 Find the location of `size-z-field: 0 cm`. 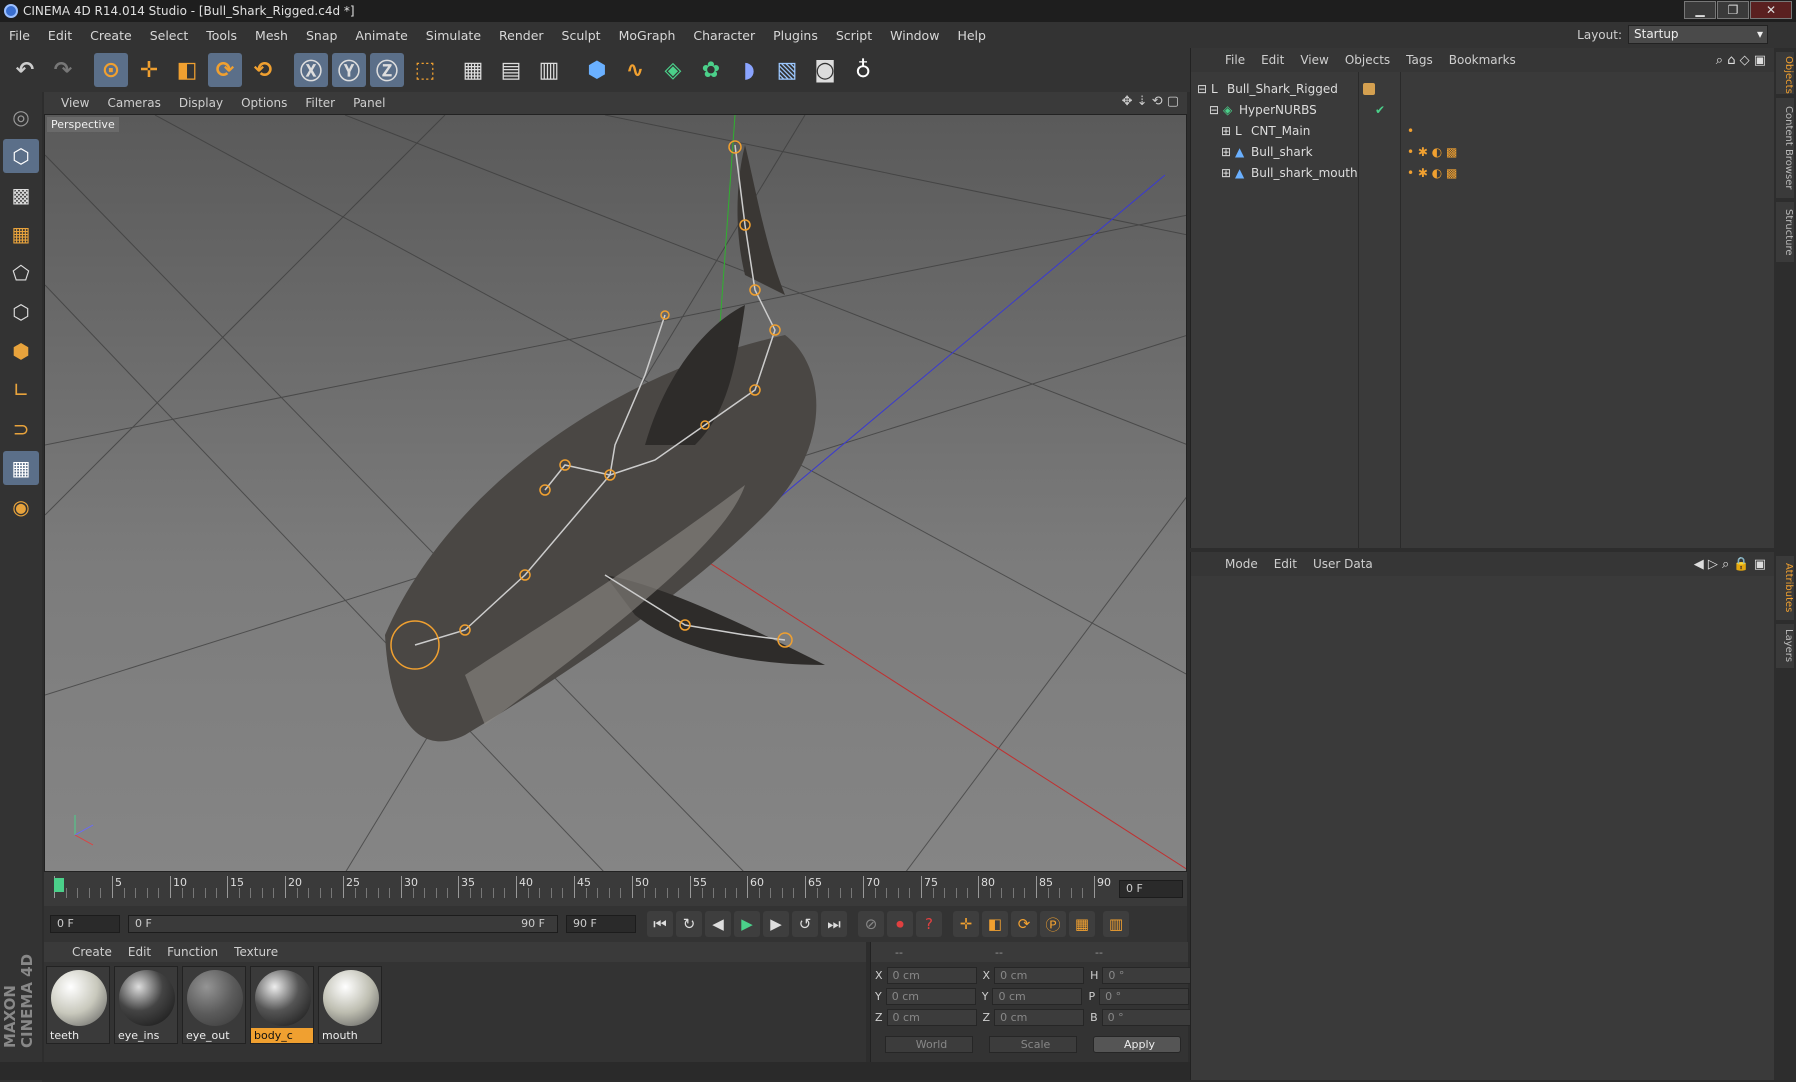

size-z-field: 0 cm is located at coordinates (1039, 1017).